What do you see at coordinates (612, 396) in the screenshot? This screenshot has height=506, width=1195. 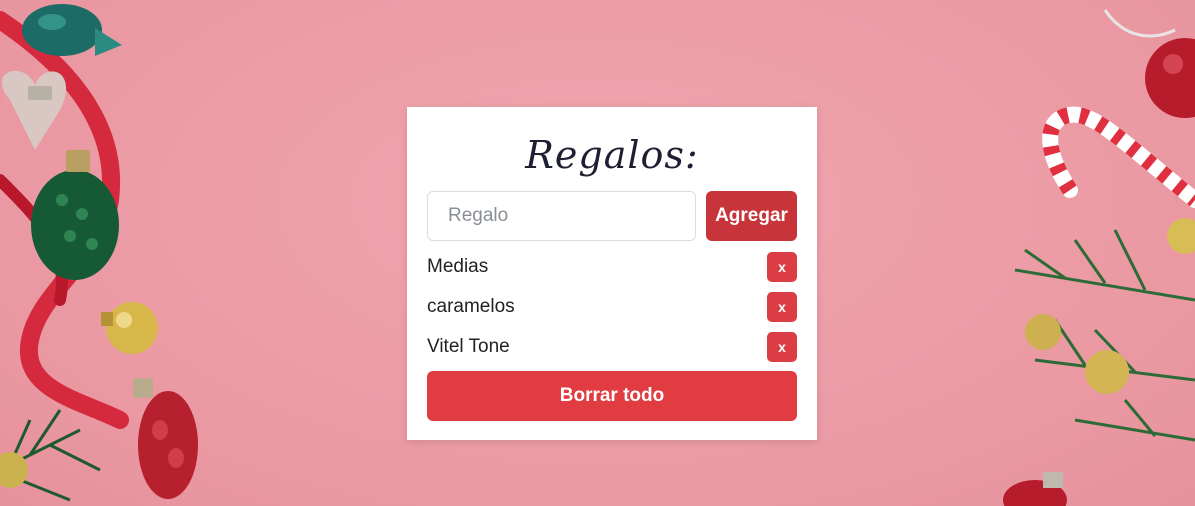 I see `clear-all-button: Borrar todo` at bounding box center [612, 396].